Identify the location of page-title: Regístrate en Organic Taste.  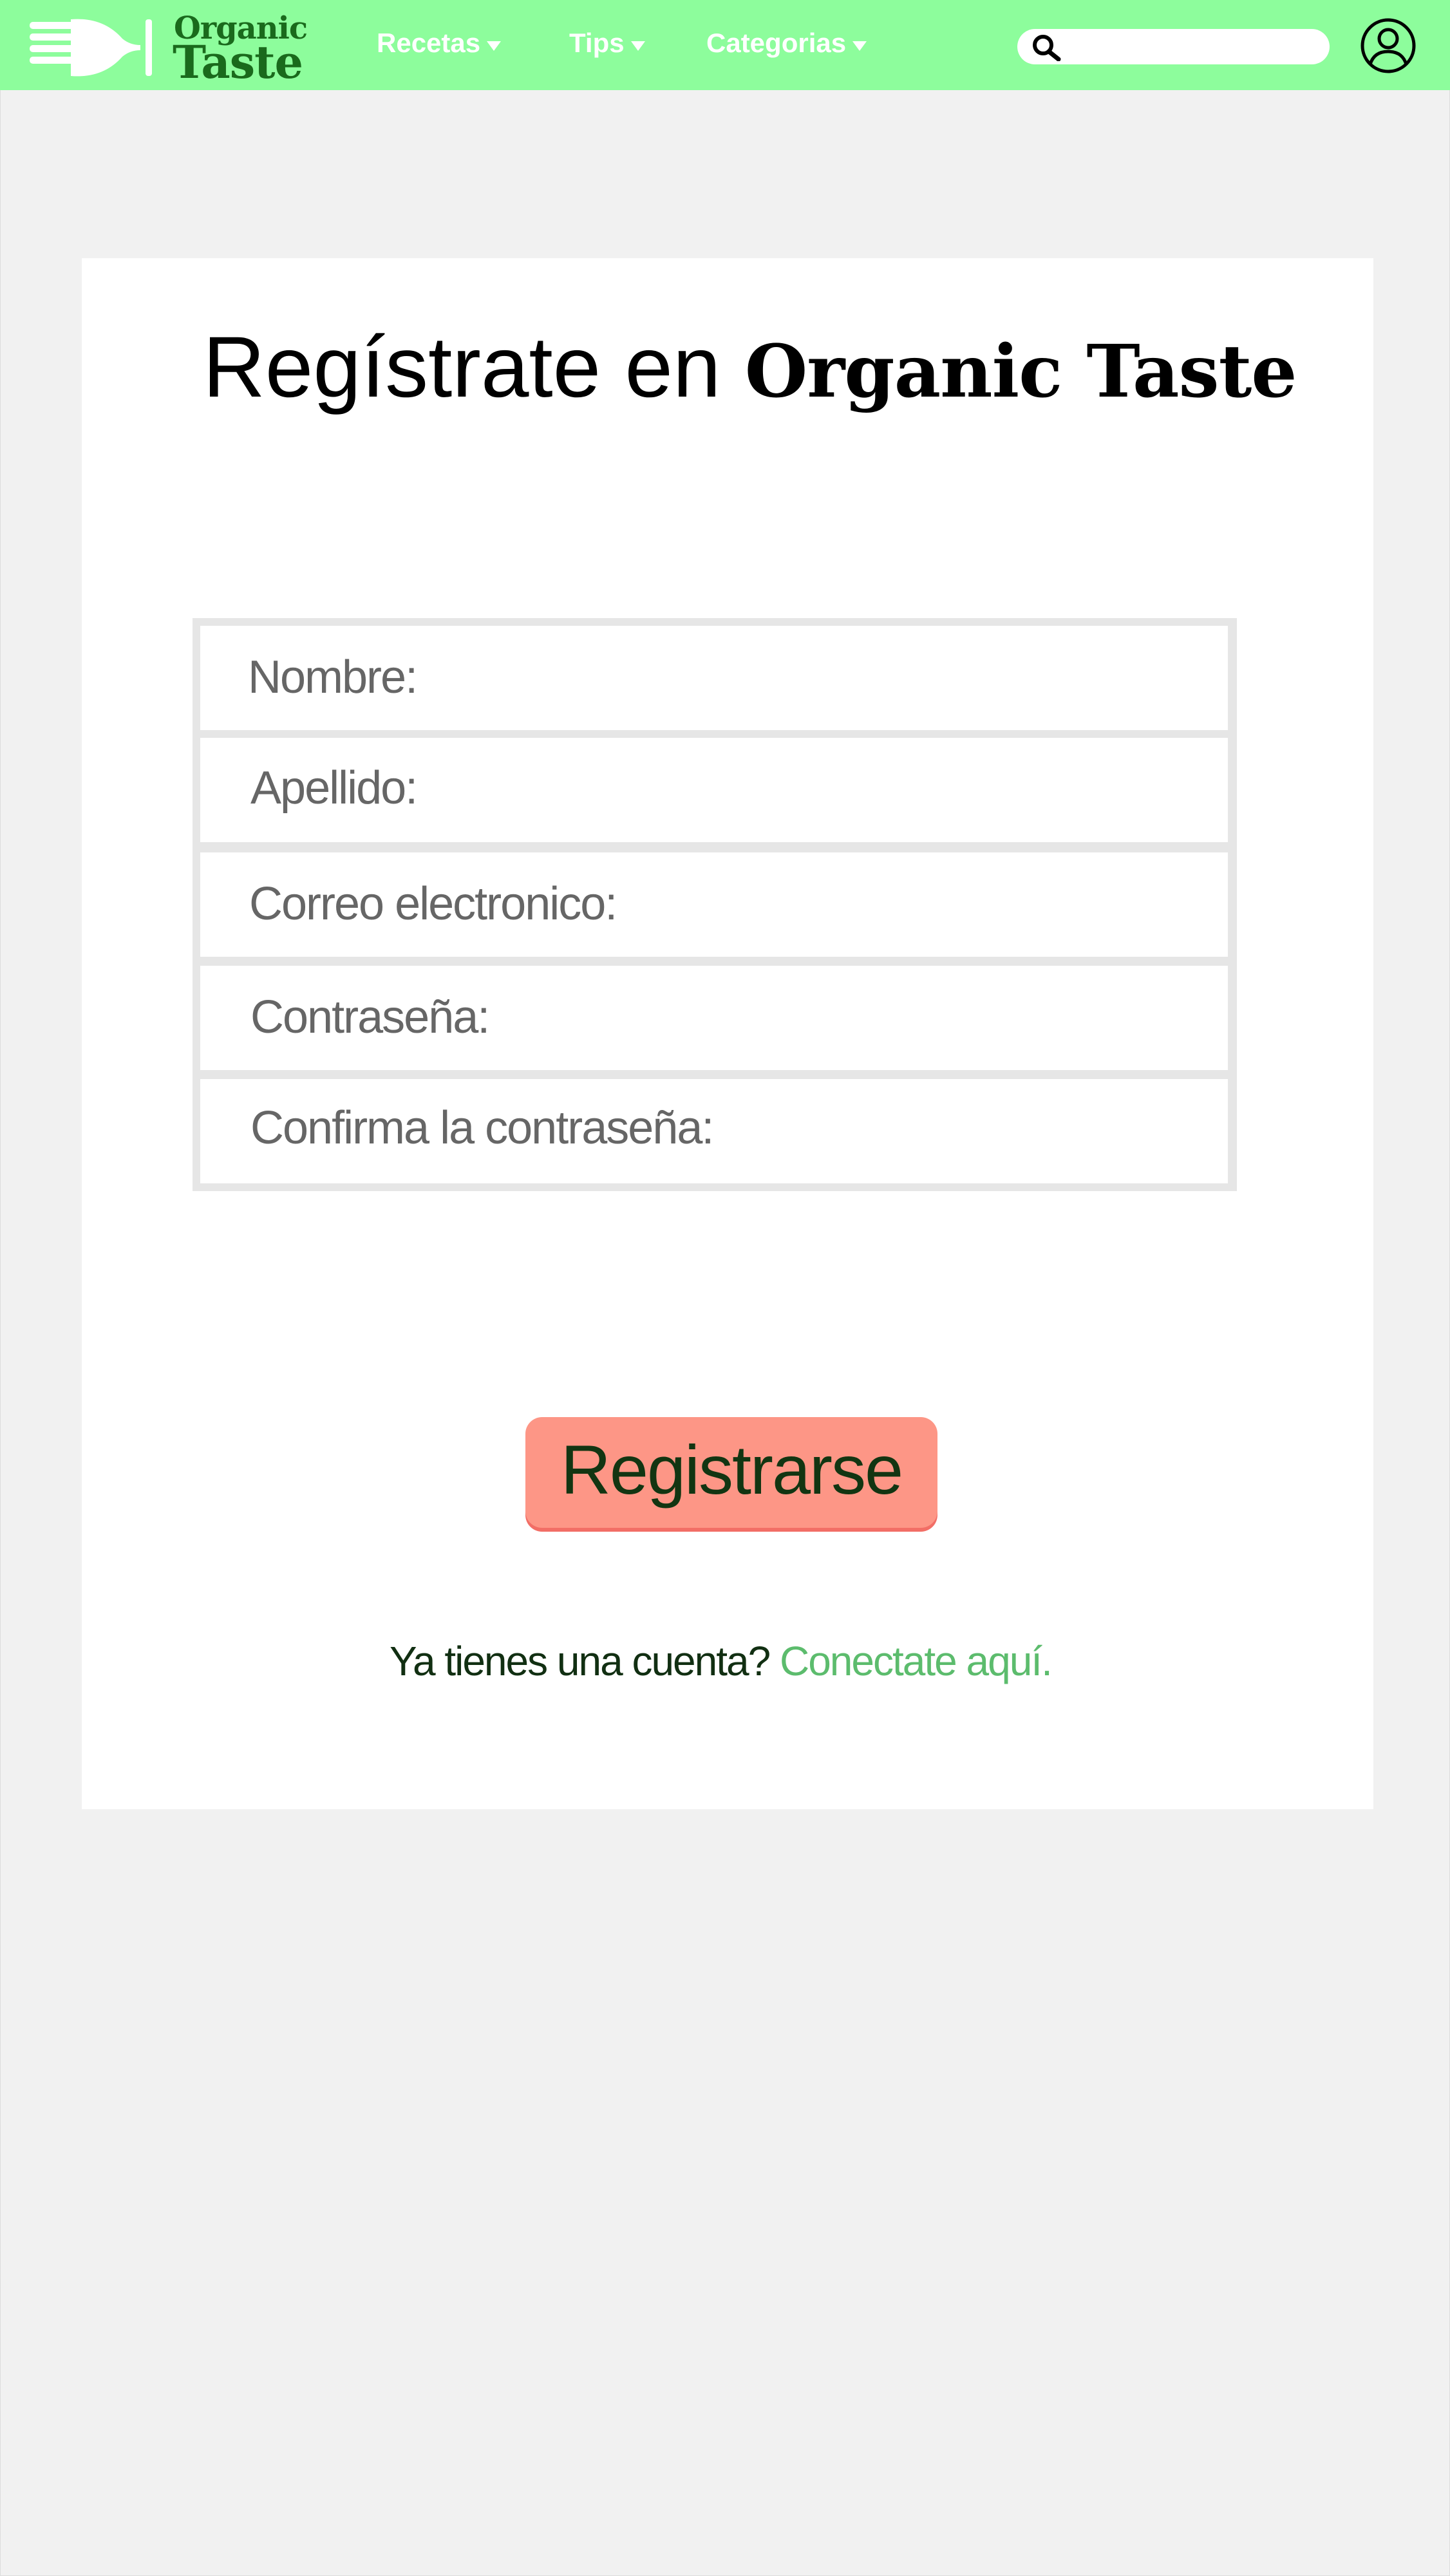
(750, 367).